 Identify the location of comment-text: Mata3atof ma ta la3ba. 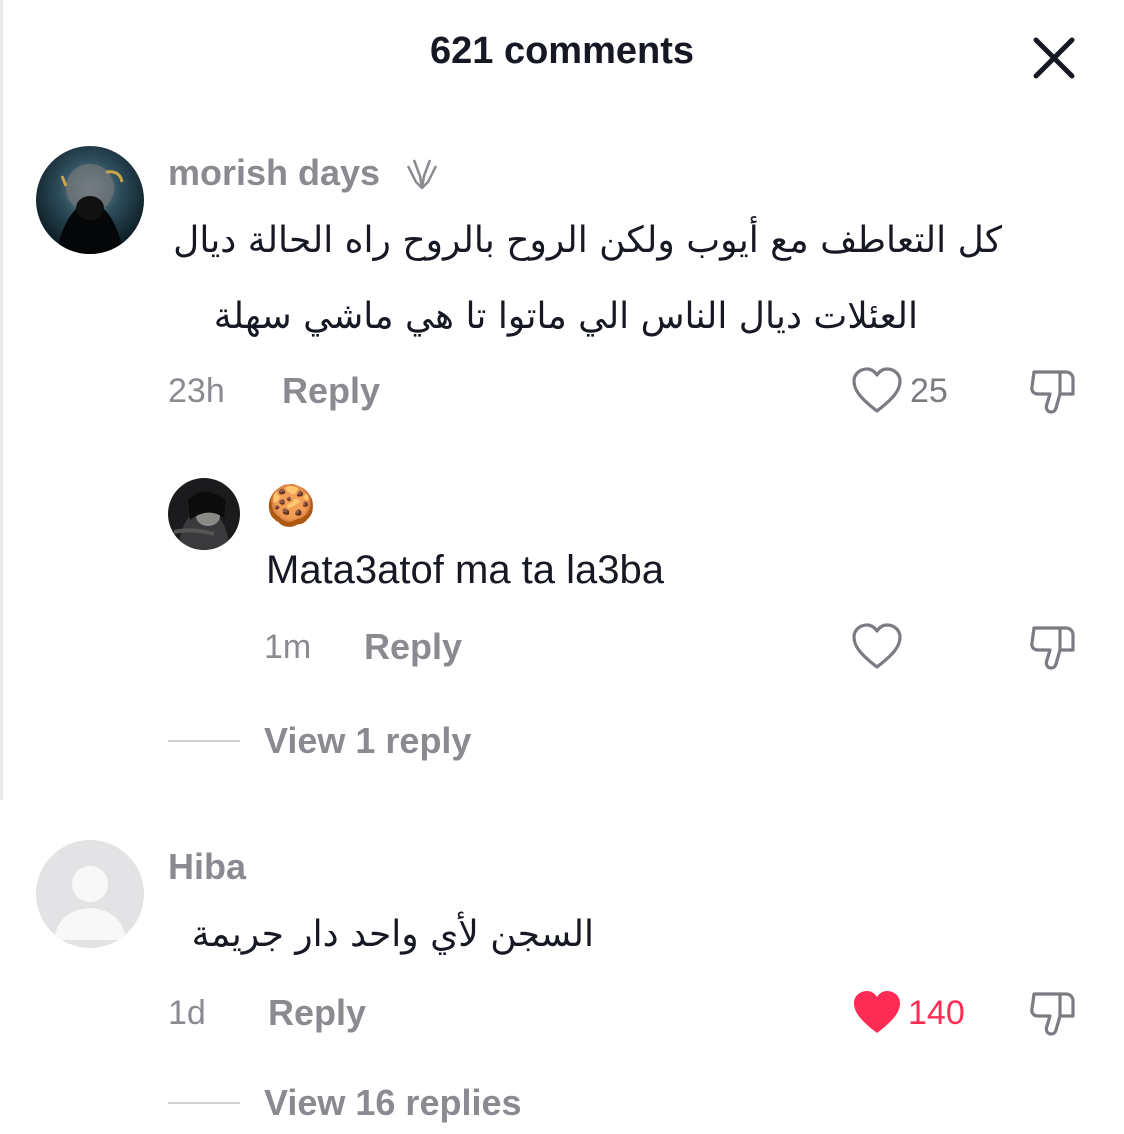
(465, 570).